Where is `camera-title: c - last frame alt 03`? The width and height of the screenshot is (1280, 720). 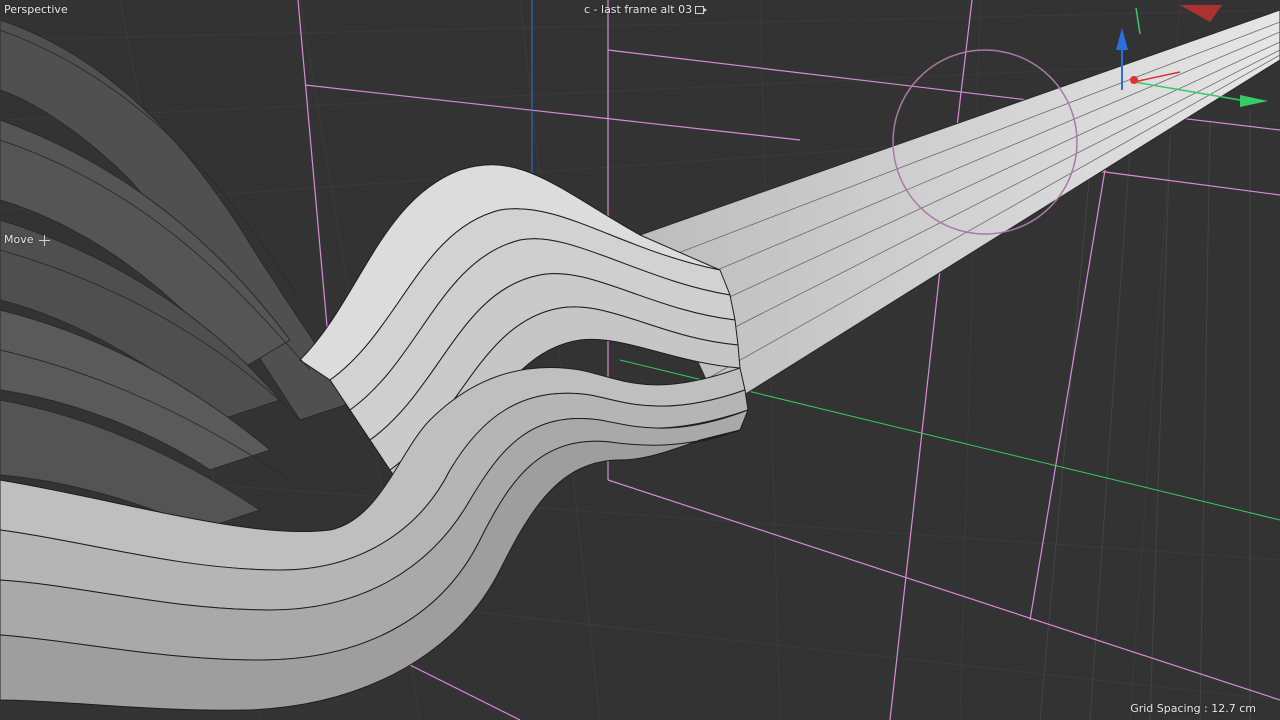
camera-title: c - last frame alt 03 is located at coordinates (646, 10).